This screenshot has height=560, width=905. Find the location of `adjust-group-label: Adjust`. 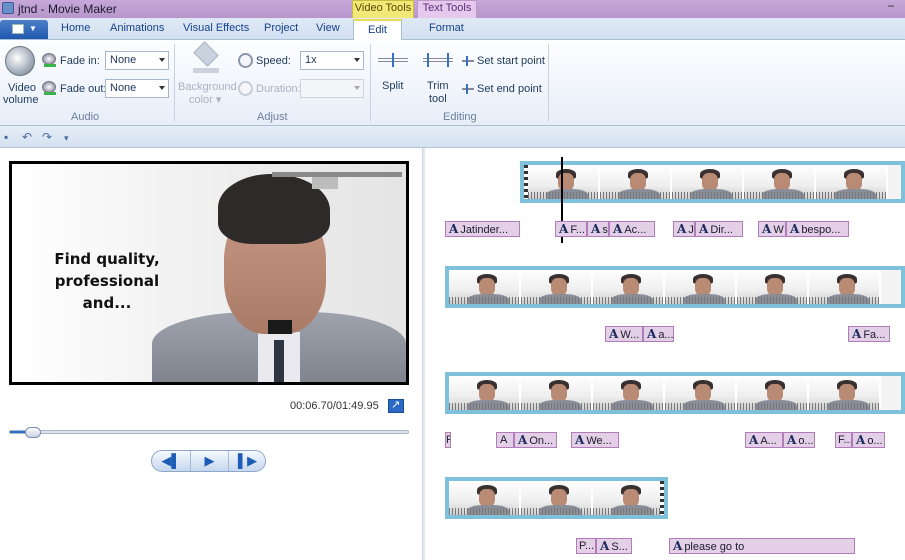

adjust-group-label: Adjust is located at coordinates (272, 117).